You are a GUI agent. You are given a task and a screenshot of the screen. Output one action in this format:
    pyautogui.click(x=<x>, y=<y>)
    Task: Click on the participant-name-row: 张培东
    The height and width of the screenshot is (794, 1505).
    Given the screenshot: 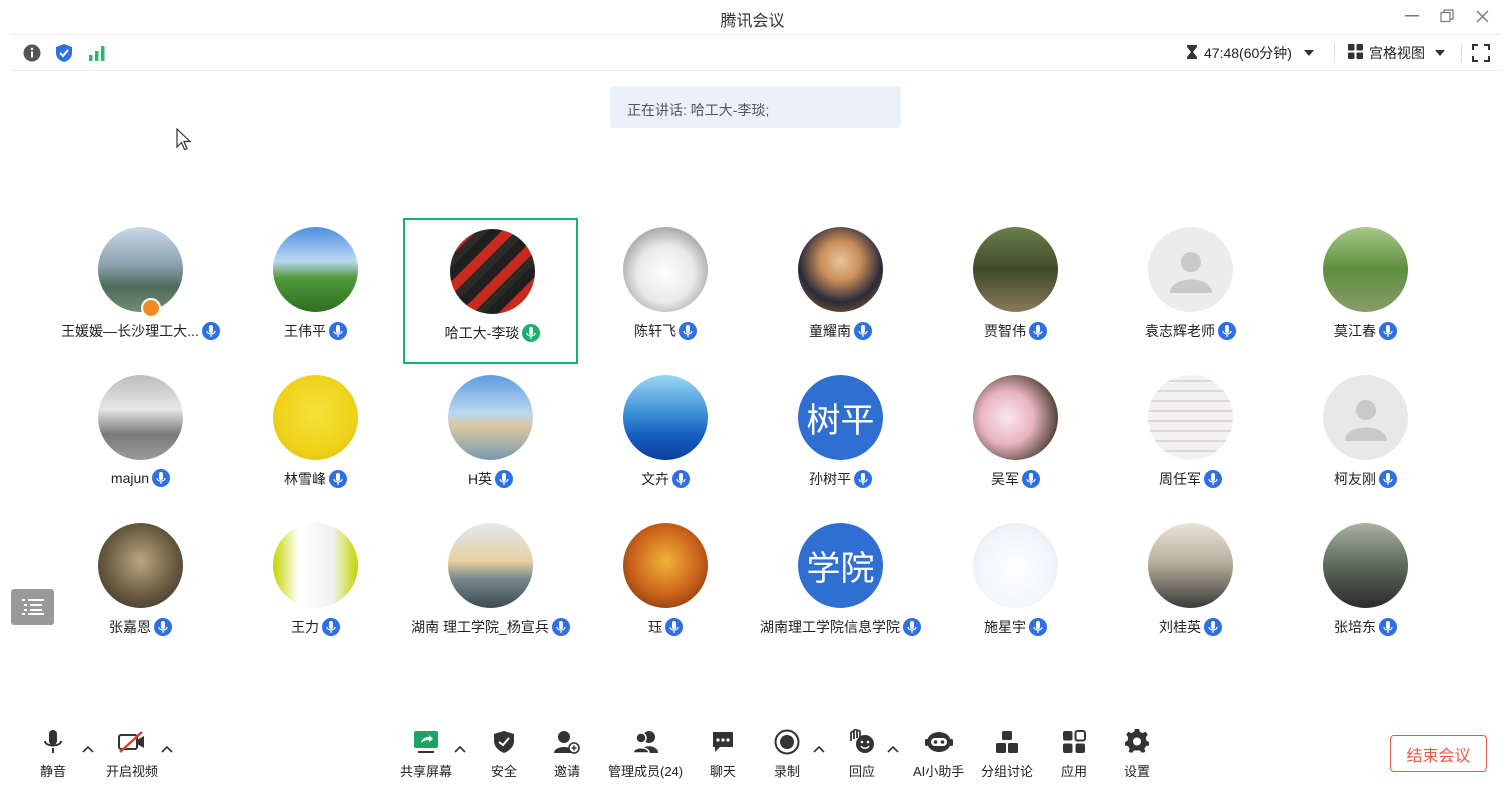 What is the action you would take?
    pyautogui.click(x=1365, y=627)
    